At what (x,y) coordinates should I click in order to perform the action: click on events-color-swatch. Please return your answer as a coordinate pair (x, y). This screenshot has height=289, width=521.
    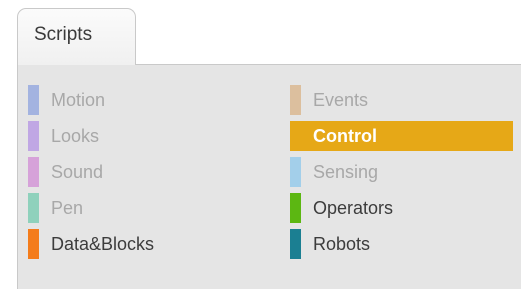
    Looking at the image, I should click on (295, 100).